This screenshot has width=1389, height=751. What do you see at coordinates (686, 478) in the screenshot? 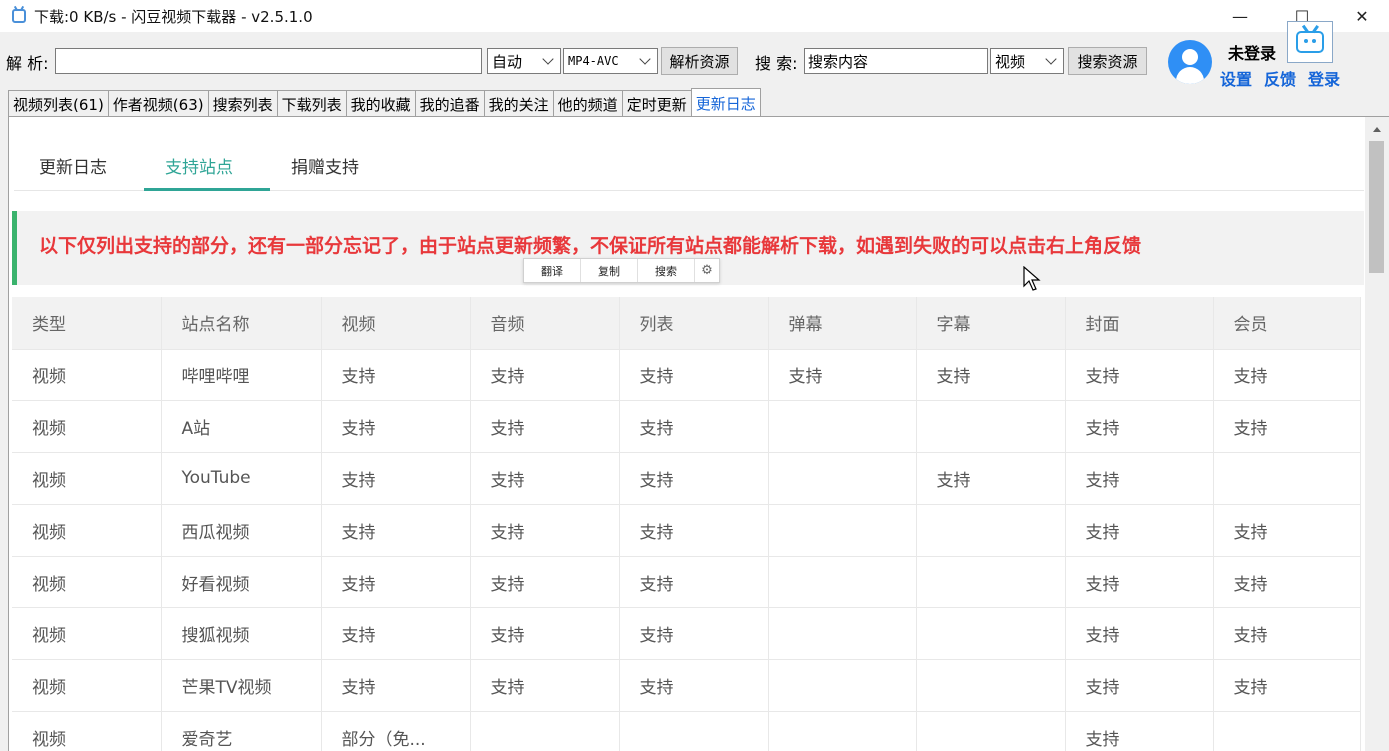
I see `table-row: 视频 YouTube 支持 支持 支持 支持 支持` at bounding box center [686, 478].